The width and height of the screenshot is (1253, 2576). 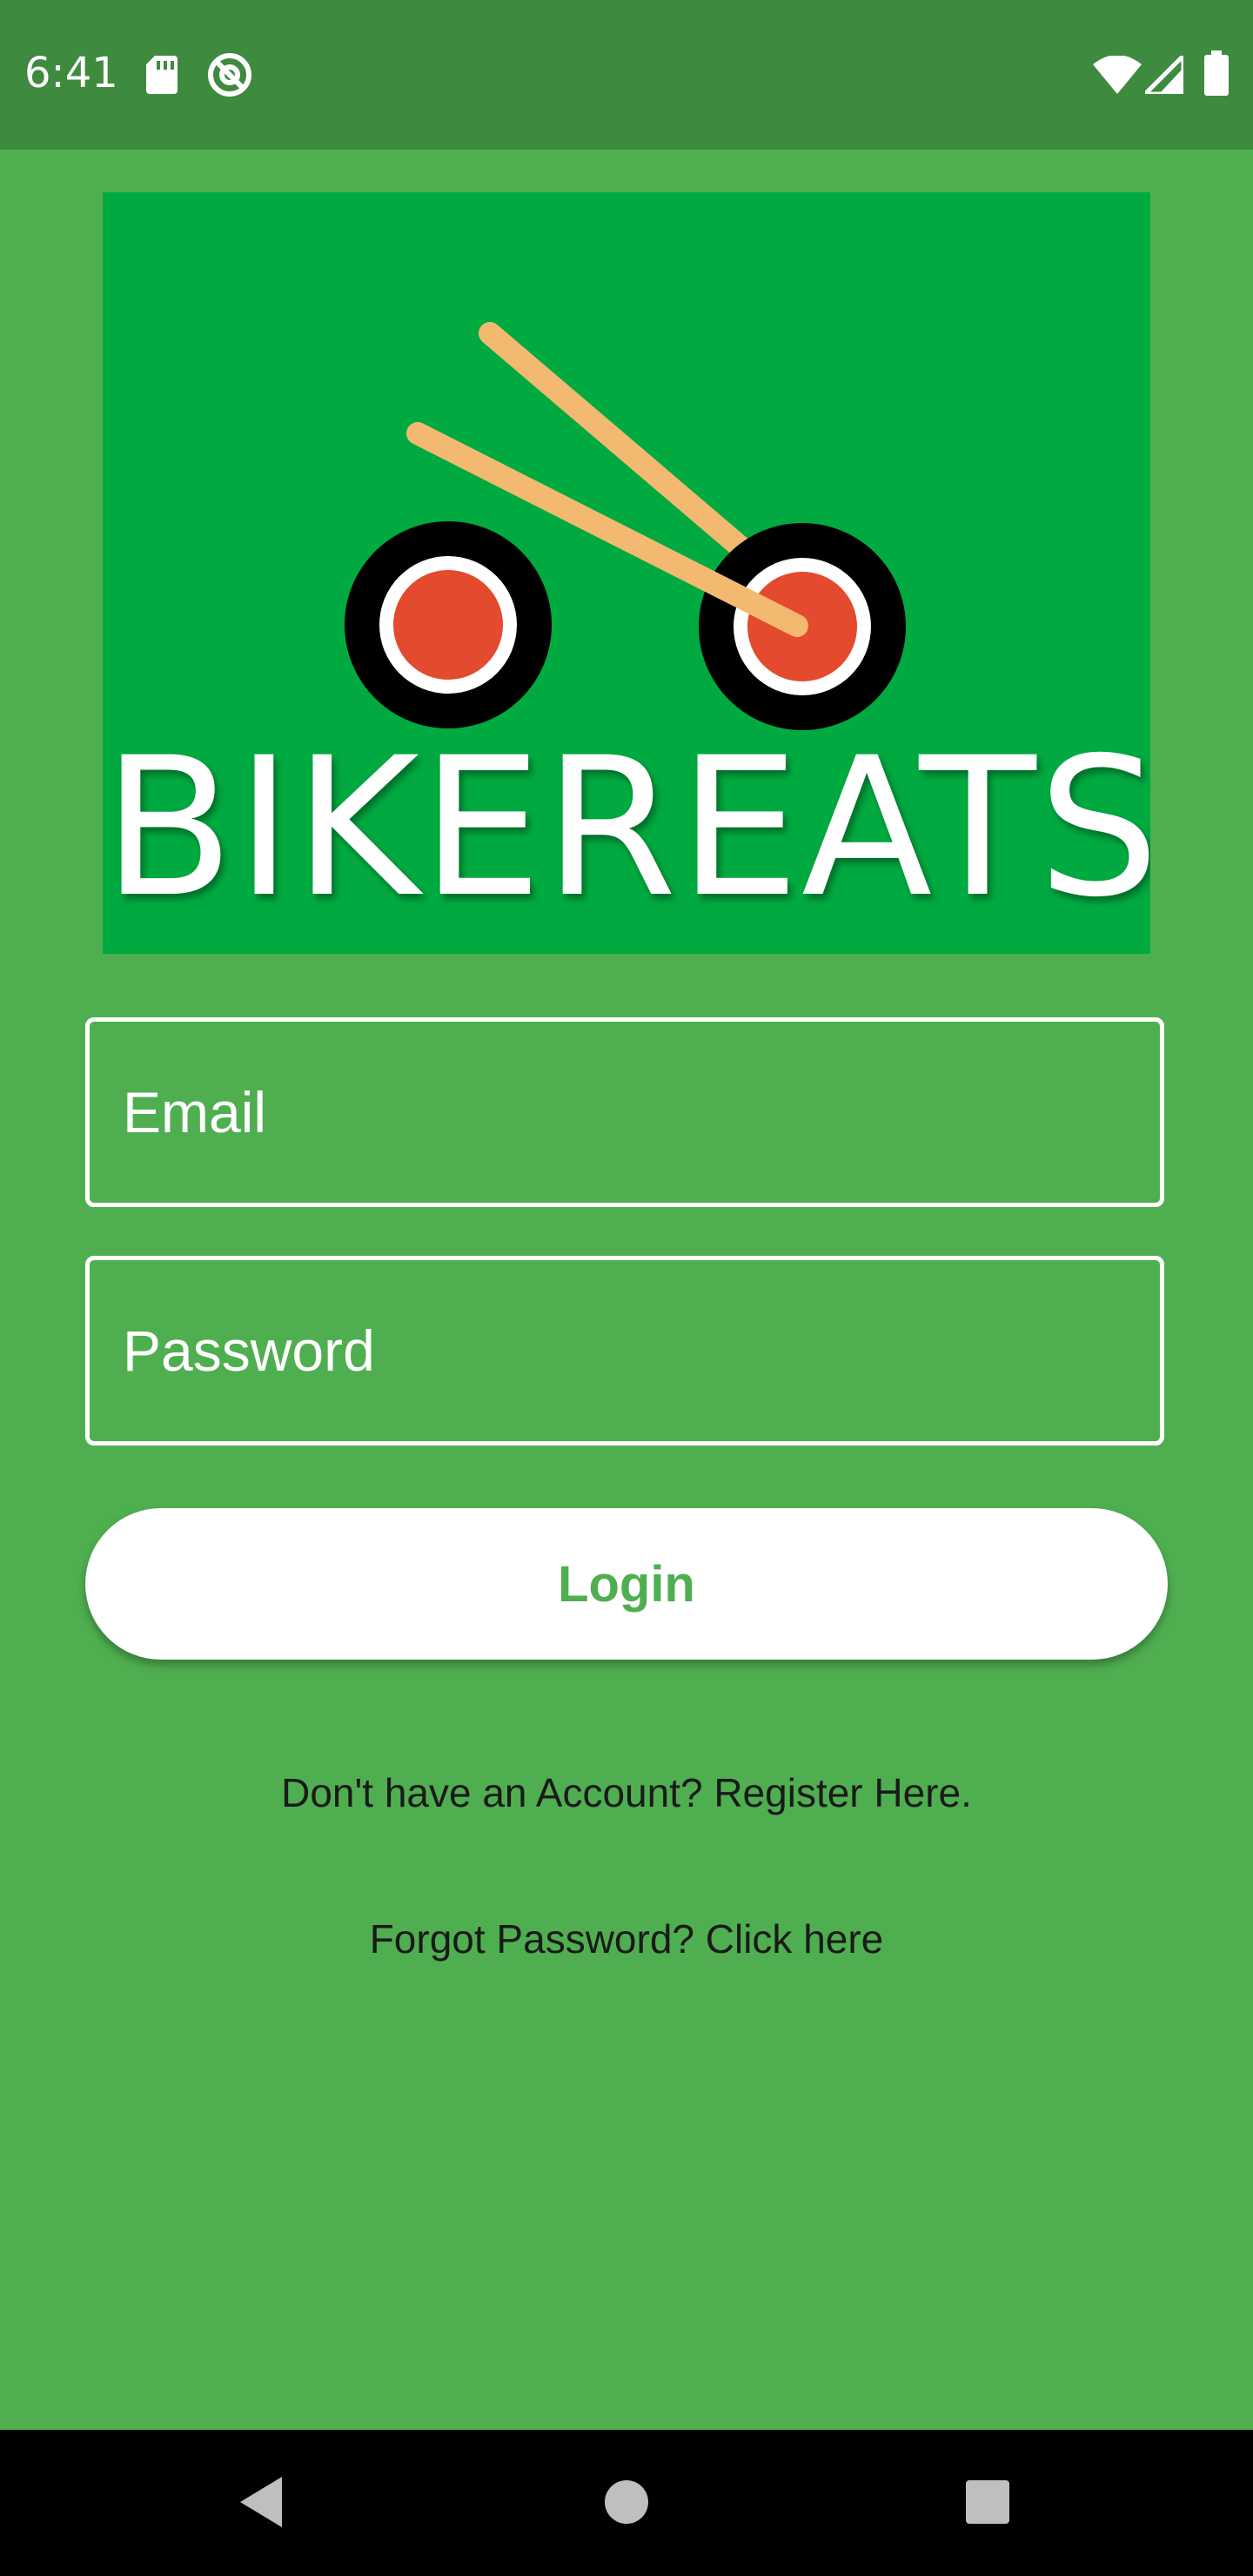 I want to click on register-link: Don't have an Account? Register Here., so click(x=626, y=1793).